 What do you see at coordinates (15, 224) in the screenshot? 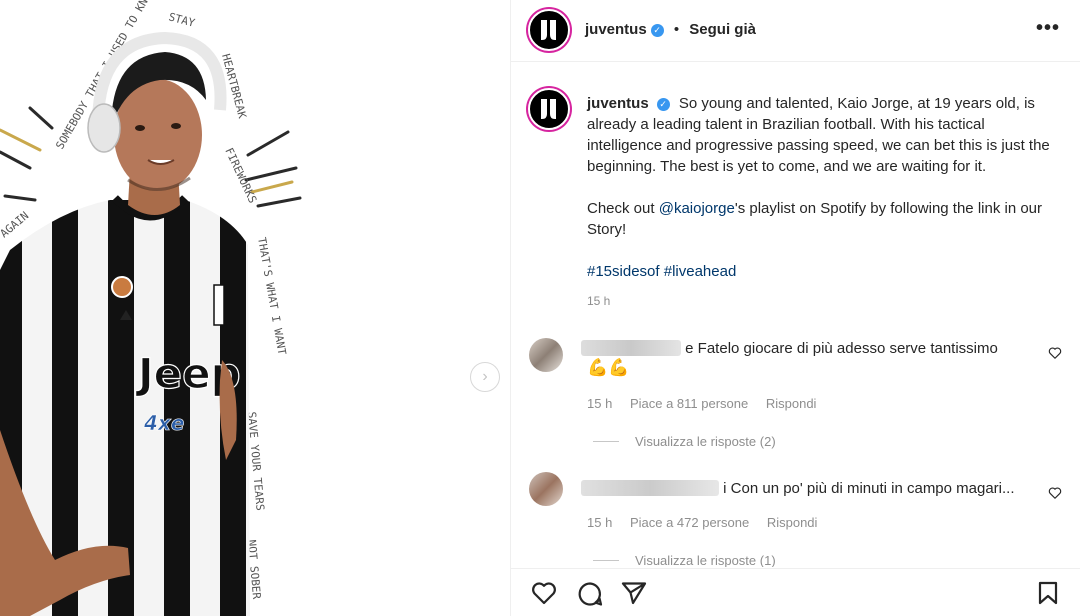
I see `svg-text: AGAIN` at bounding box center [15, 224].